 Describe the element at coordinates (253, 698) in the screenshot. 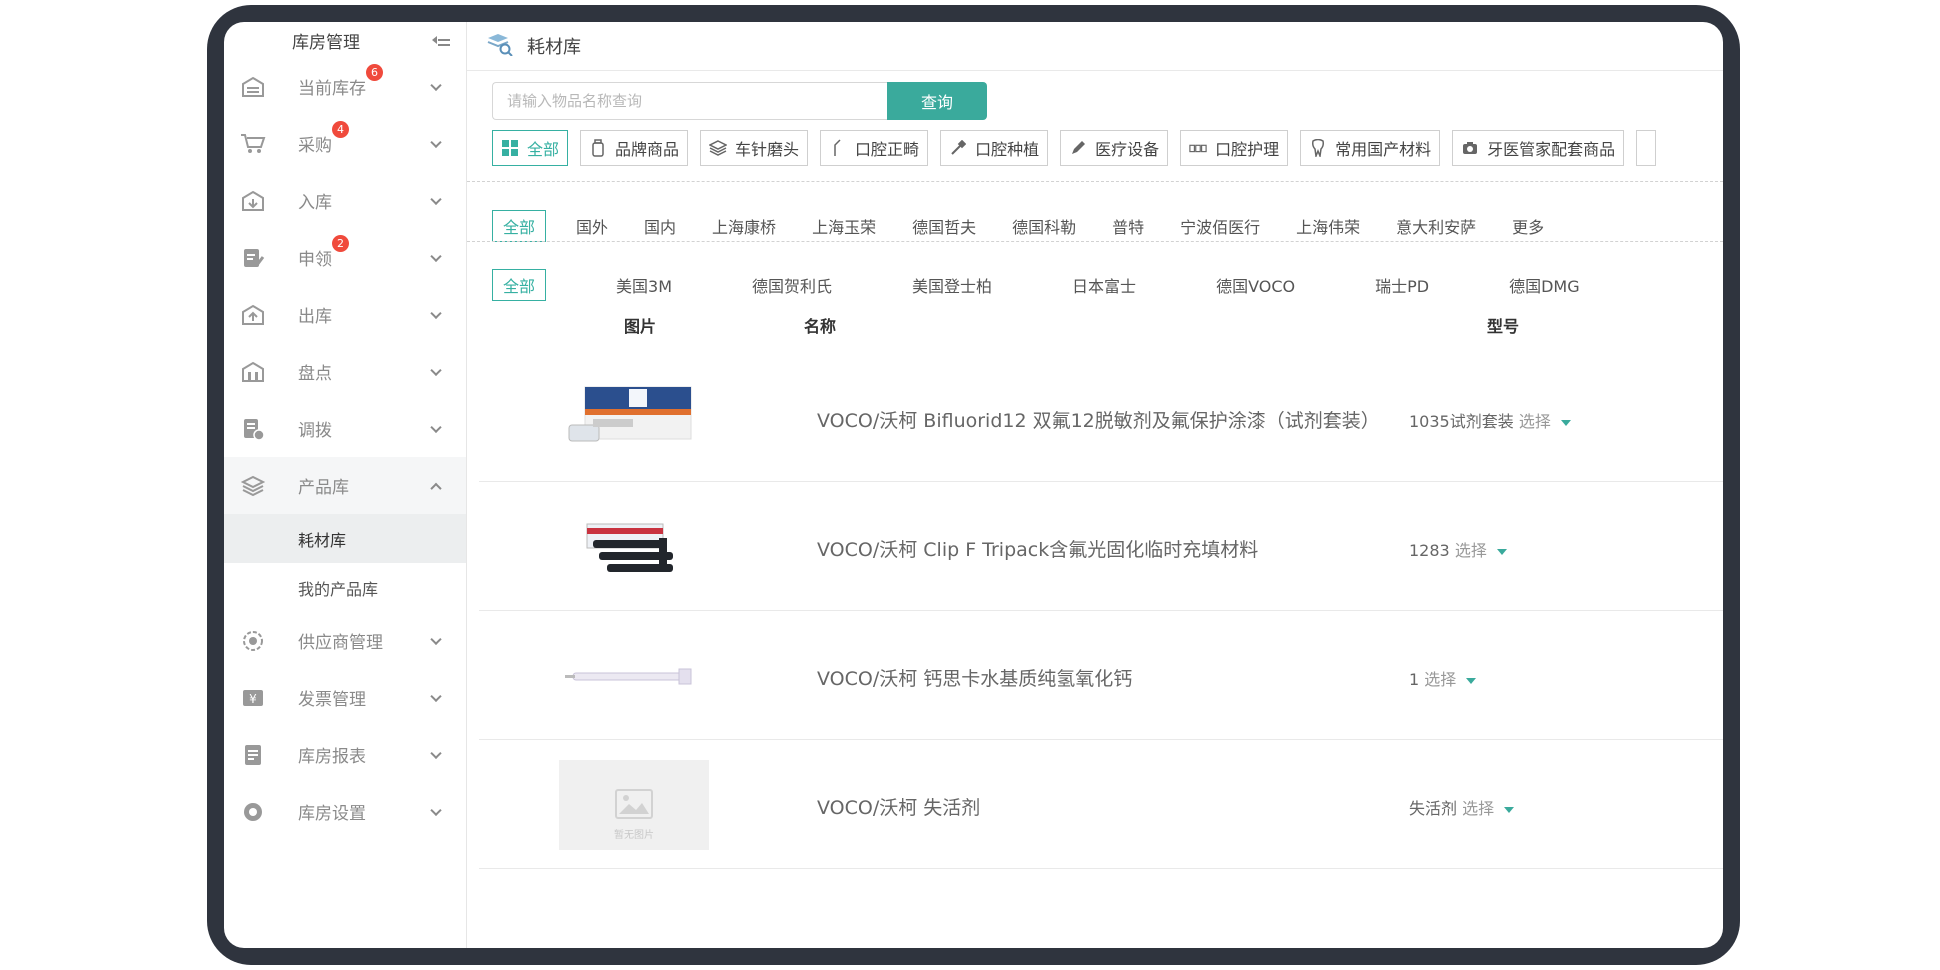

I see `invoice-icon: ¥` at that location.